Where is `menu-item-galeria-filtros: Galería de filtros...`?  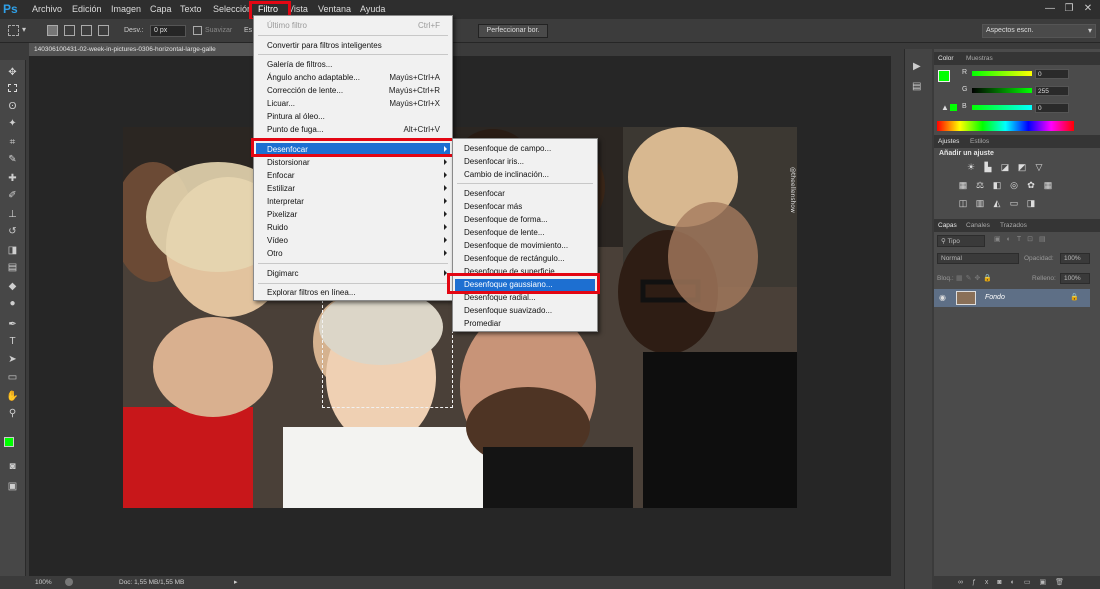
menu-item-galeria-filtros: Galería de filtros... is located at coordinates (299, 64).